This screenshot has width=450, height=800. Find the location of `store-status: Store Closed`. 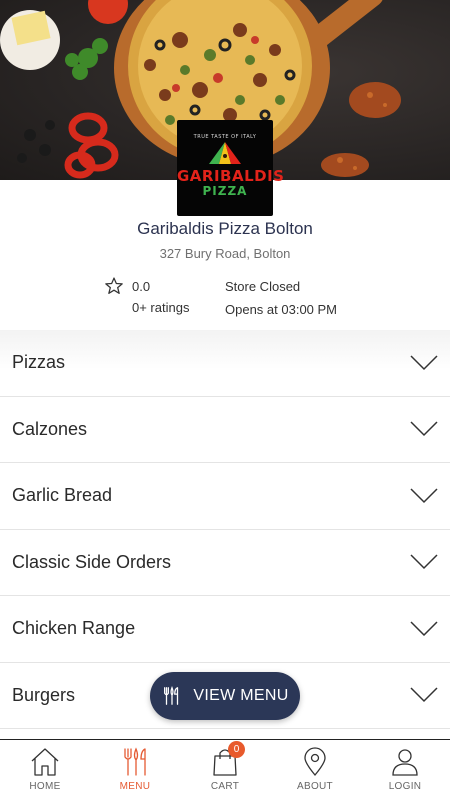

store-status: Store Closed is located at coordinates (263, 286).